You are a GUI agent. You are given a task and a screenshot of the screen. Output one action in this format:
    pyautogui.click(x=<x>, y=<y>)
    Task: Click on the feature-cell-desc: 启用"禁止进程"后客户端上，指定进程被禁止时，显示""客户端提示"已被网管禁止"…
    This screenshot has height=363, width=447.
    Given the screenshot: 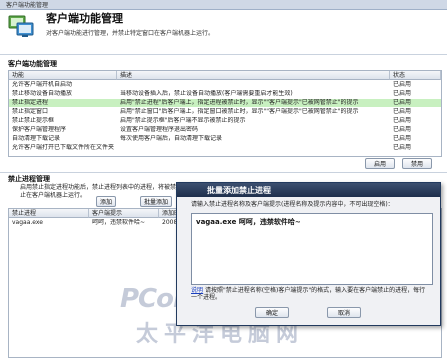 What is the action you would take?
    pyautogui.click(x=239, y=102)
    